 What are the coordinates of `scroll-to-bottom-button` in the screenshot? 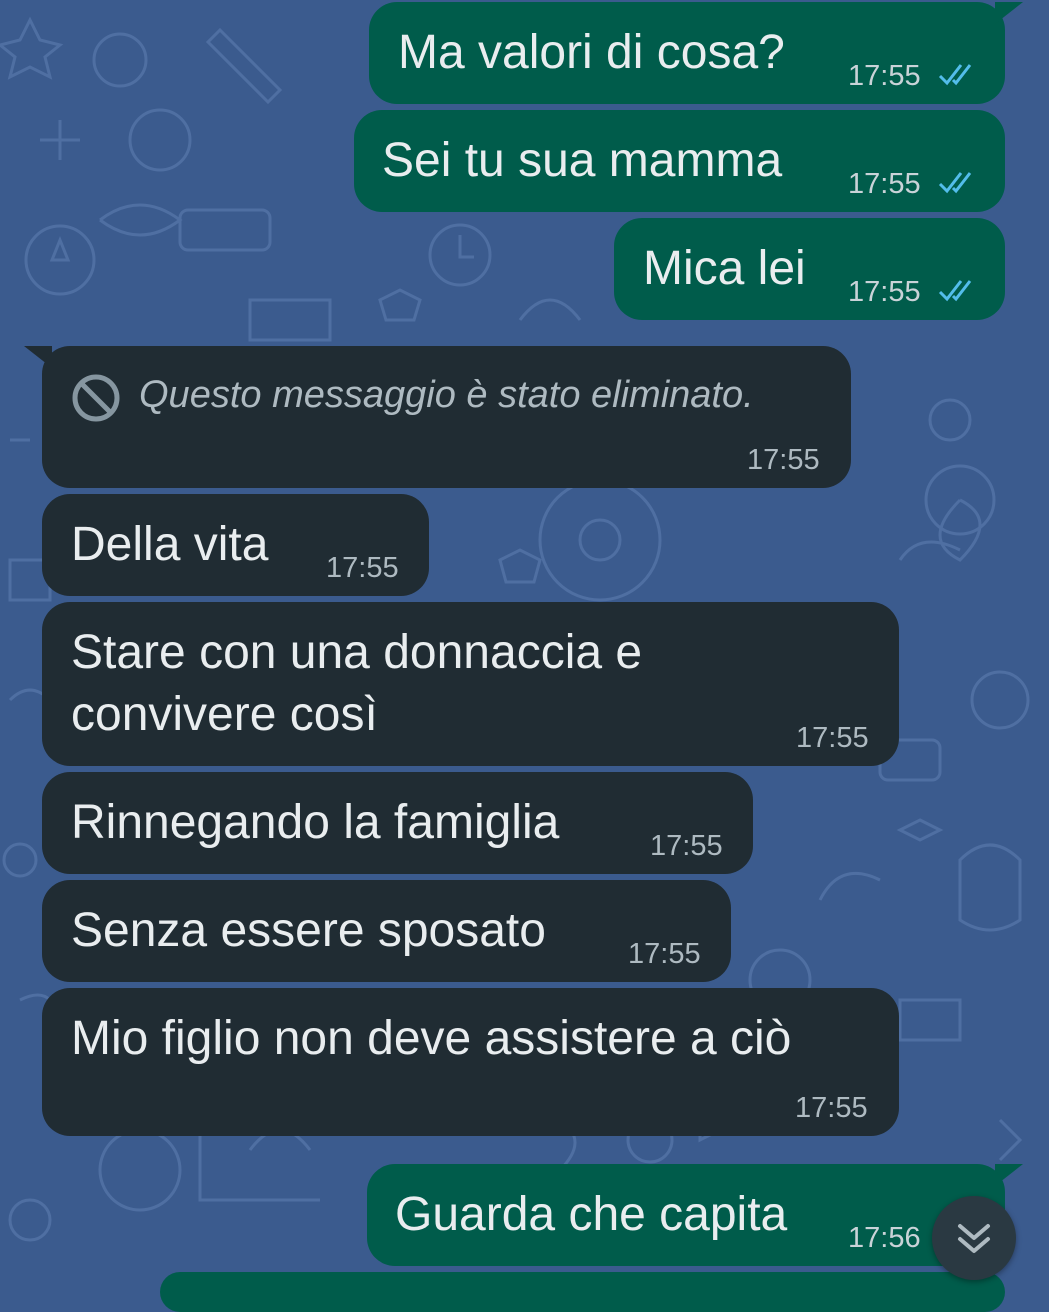 It's located at (974, 1238).